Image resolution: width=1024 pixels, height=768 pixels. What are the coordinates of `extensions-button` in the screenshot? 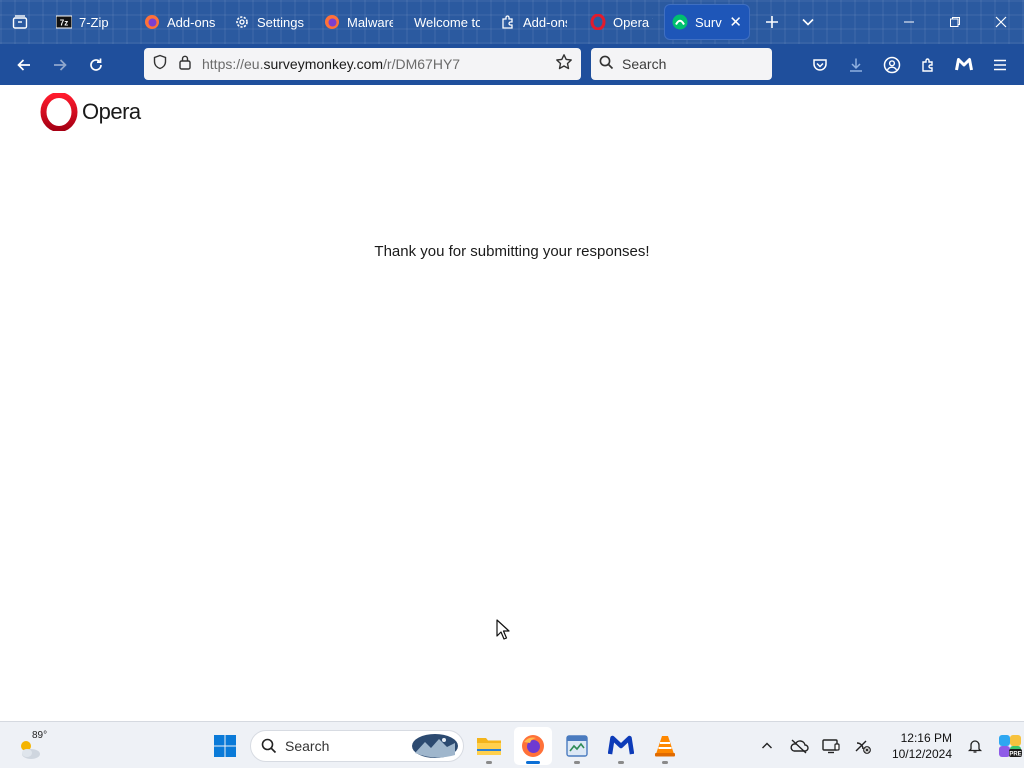 It's located at (928, 65).